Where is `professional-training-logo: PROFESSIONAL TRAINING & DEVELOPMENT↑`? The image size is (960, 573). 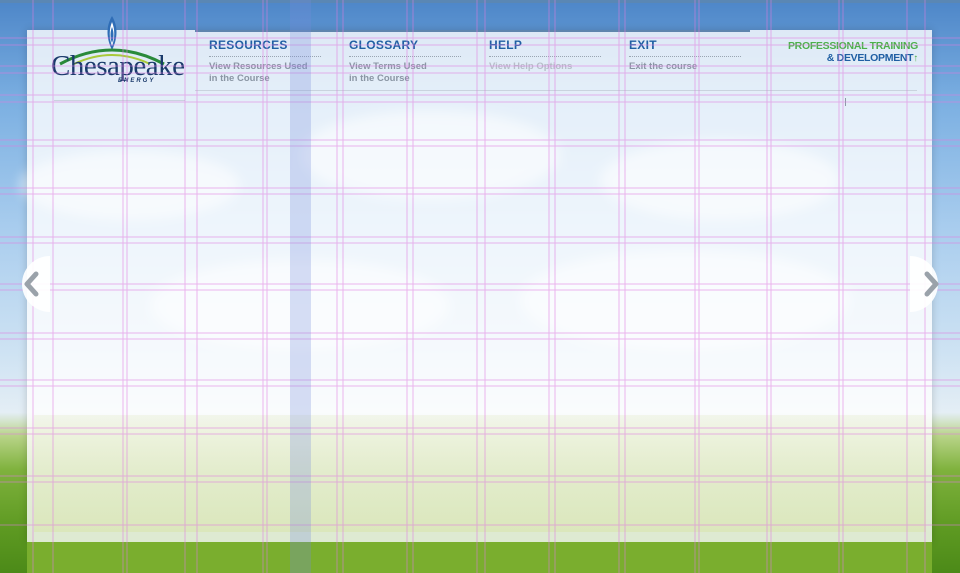
professional-training-logo: PROFESSIONAL TRAINING & DEVELOPMENT↑ is located at coordinates (838, 52).